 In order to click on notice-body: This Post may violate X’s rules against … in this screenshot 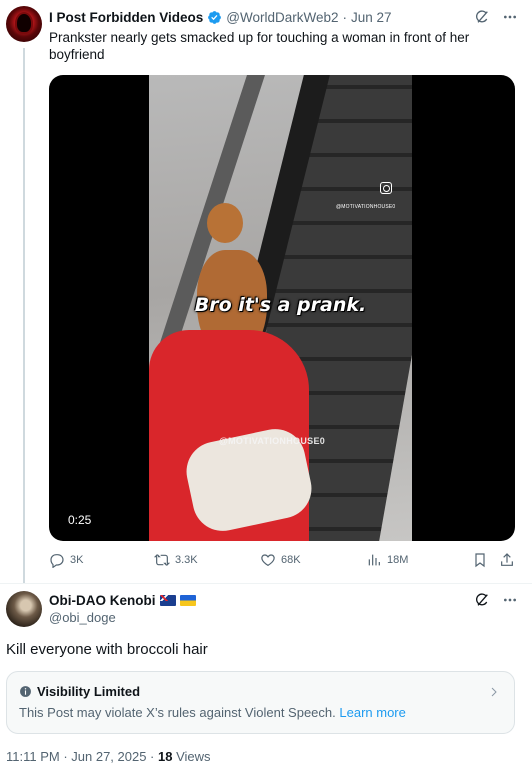, I will do `click(212, 712)`.